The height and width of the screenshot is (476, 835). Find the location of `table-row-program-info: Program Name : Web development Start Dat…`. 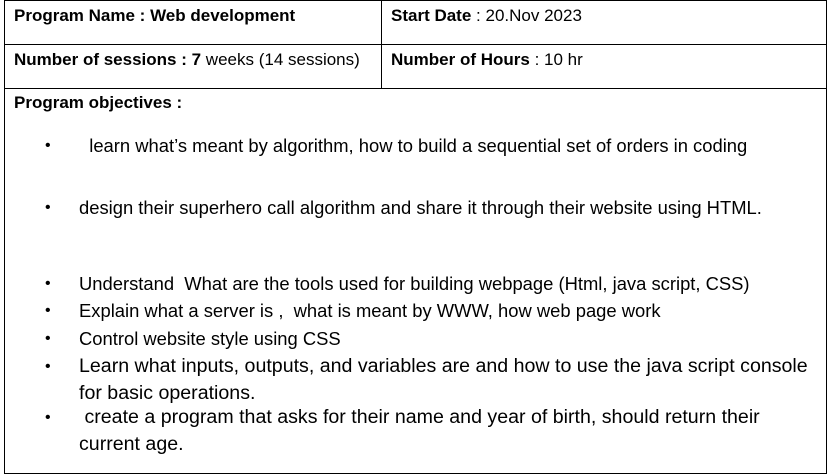

table-row-program-info: Program Name : Web development Start Dat… is located at coordinates (415, 23).